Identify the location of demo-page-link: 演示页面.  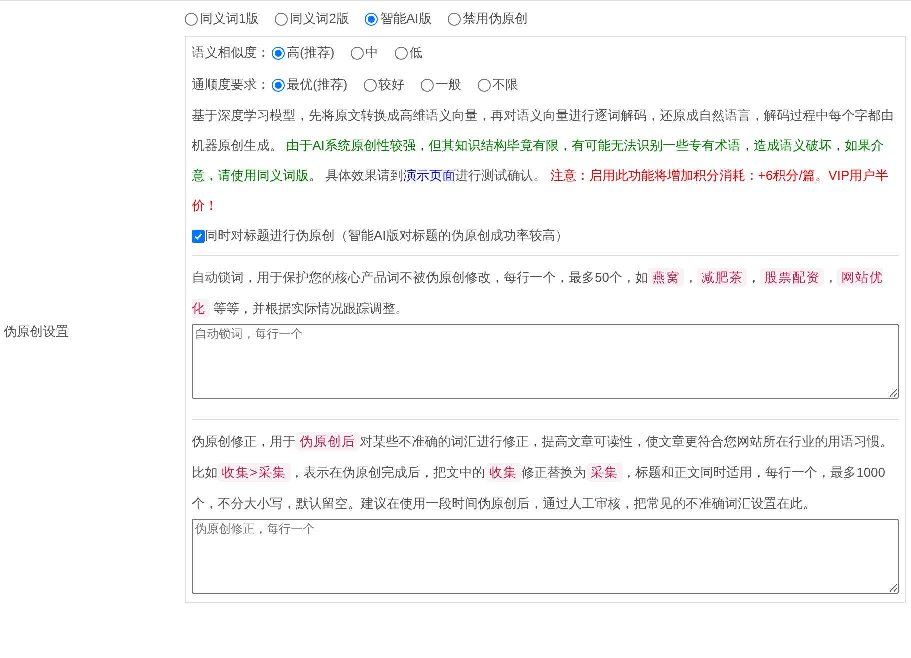
(430, 175).